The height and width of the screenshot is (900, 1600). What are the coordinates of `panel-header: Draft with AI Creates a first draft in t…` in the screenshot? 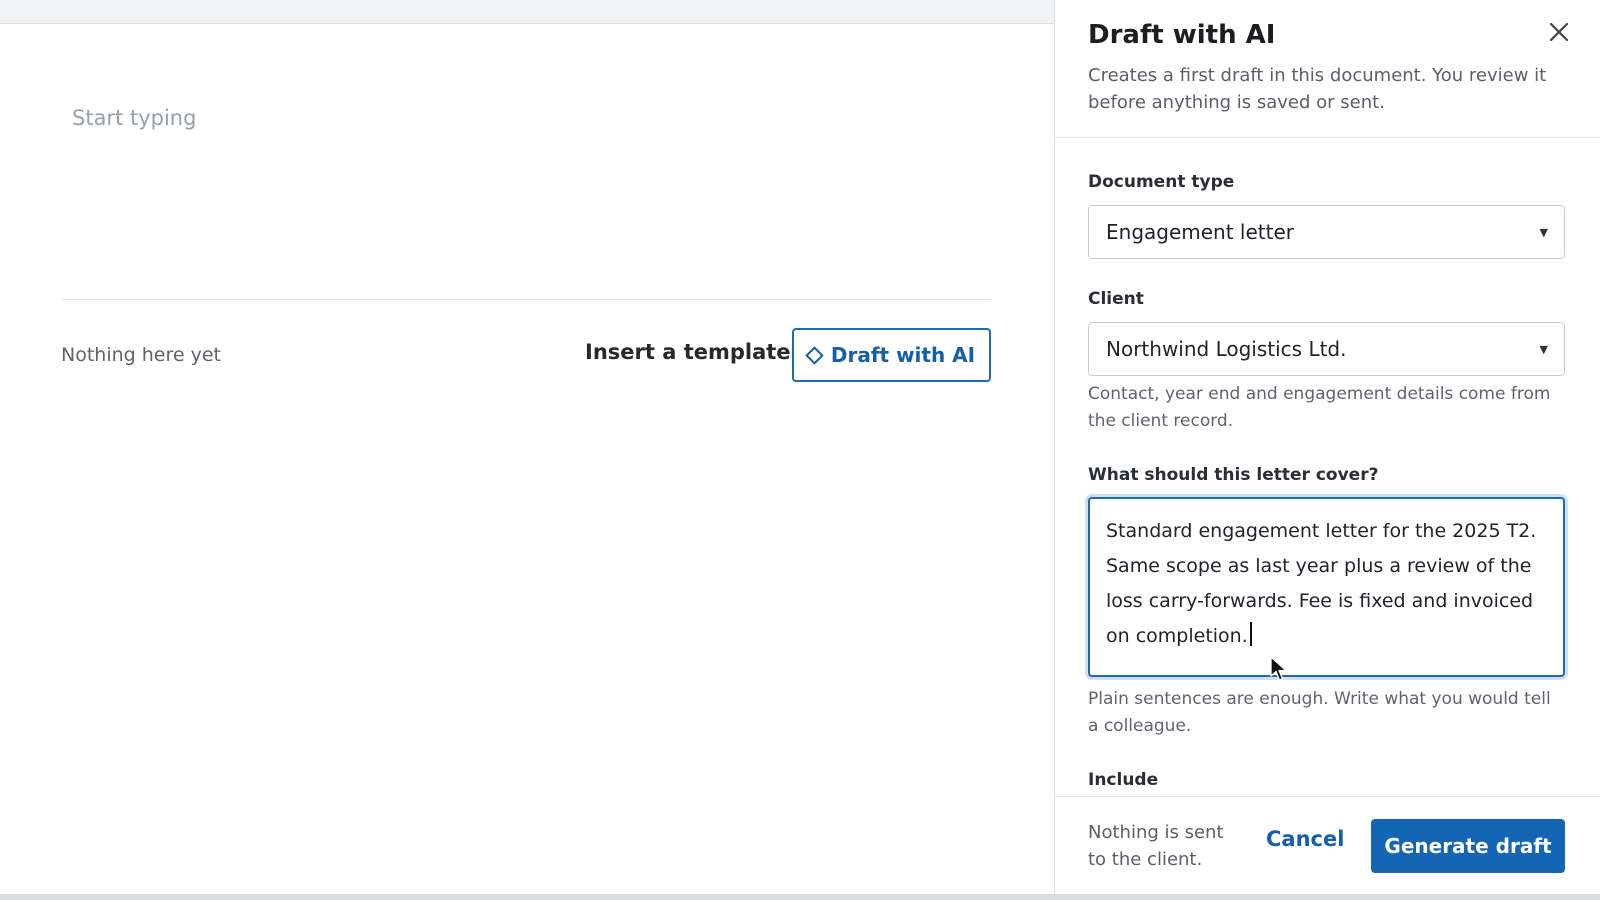 It's located at (1327, 69).